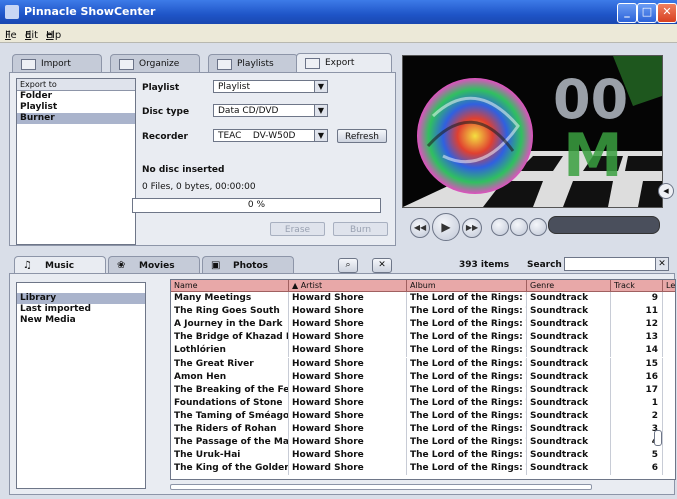 The height and width of the screenshot is (499, 677). What do you see at coordinates (338, 12) in the screenshot?
I see `title-bar: Pinnacle ShowCenter _ □ ✕` at bounding box center [338, 12].